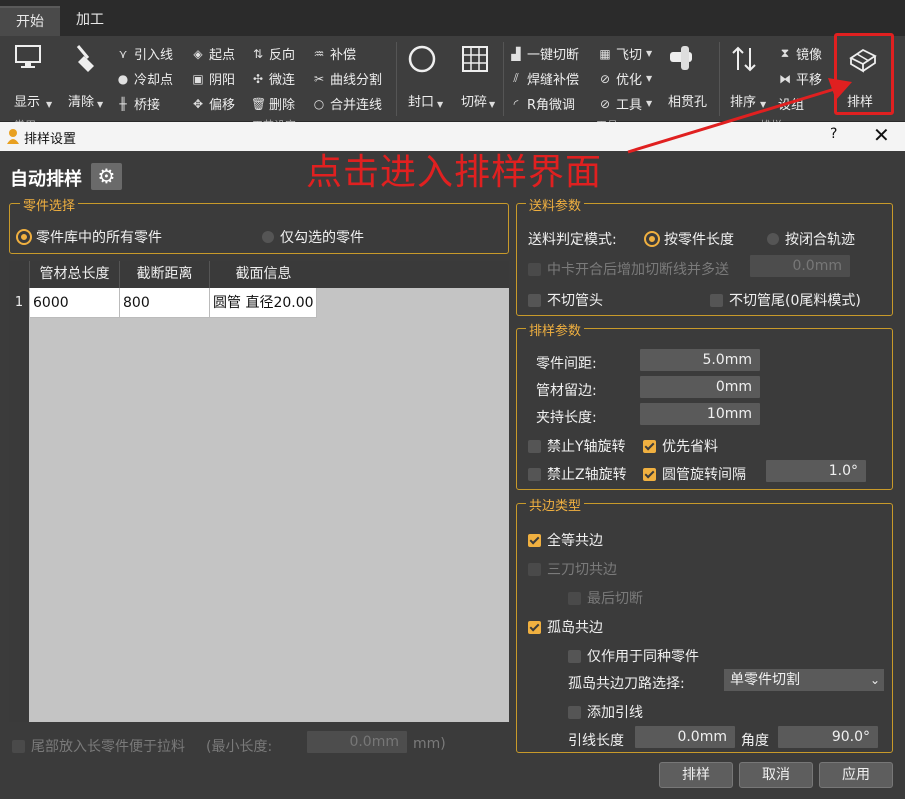 The height and width of the screenshot is (799, 905). Describe the element at coordinates (700, 360) in the screenshot. I see `spacing-input: 5.0mm` at that location.